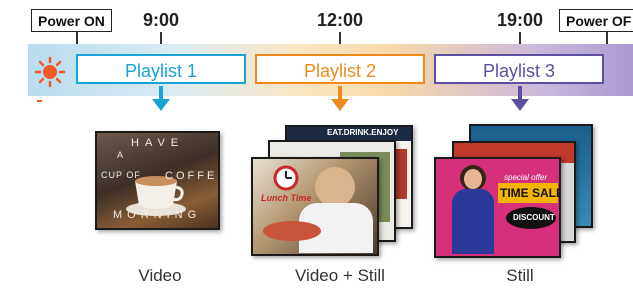  What do you see at coordinates (335, 187) in the screenshot?
I see `restaurant-person-head` at bounding box center [335, 187].